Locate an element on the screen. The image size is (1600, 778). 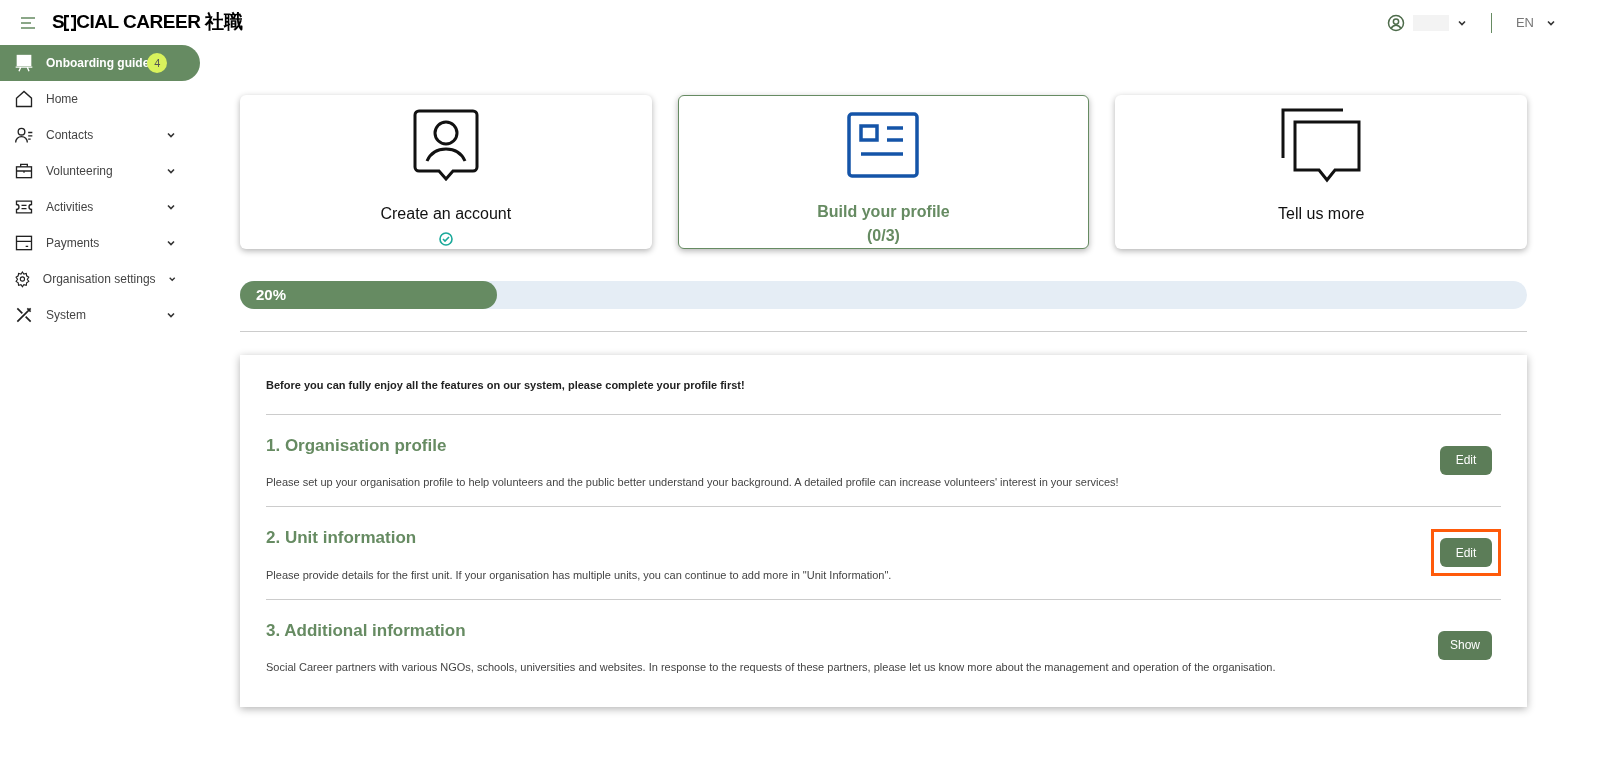
home-icon is located at coordinates (24, 99).